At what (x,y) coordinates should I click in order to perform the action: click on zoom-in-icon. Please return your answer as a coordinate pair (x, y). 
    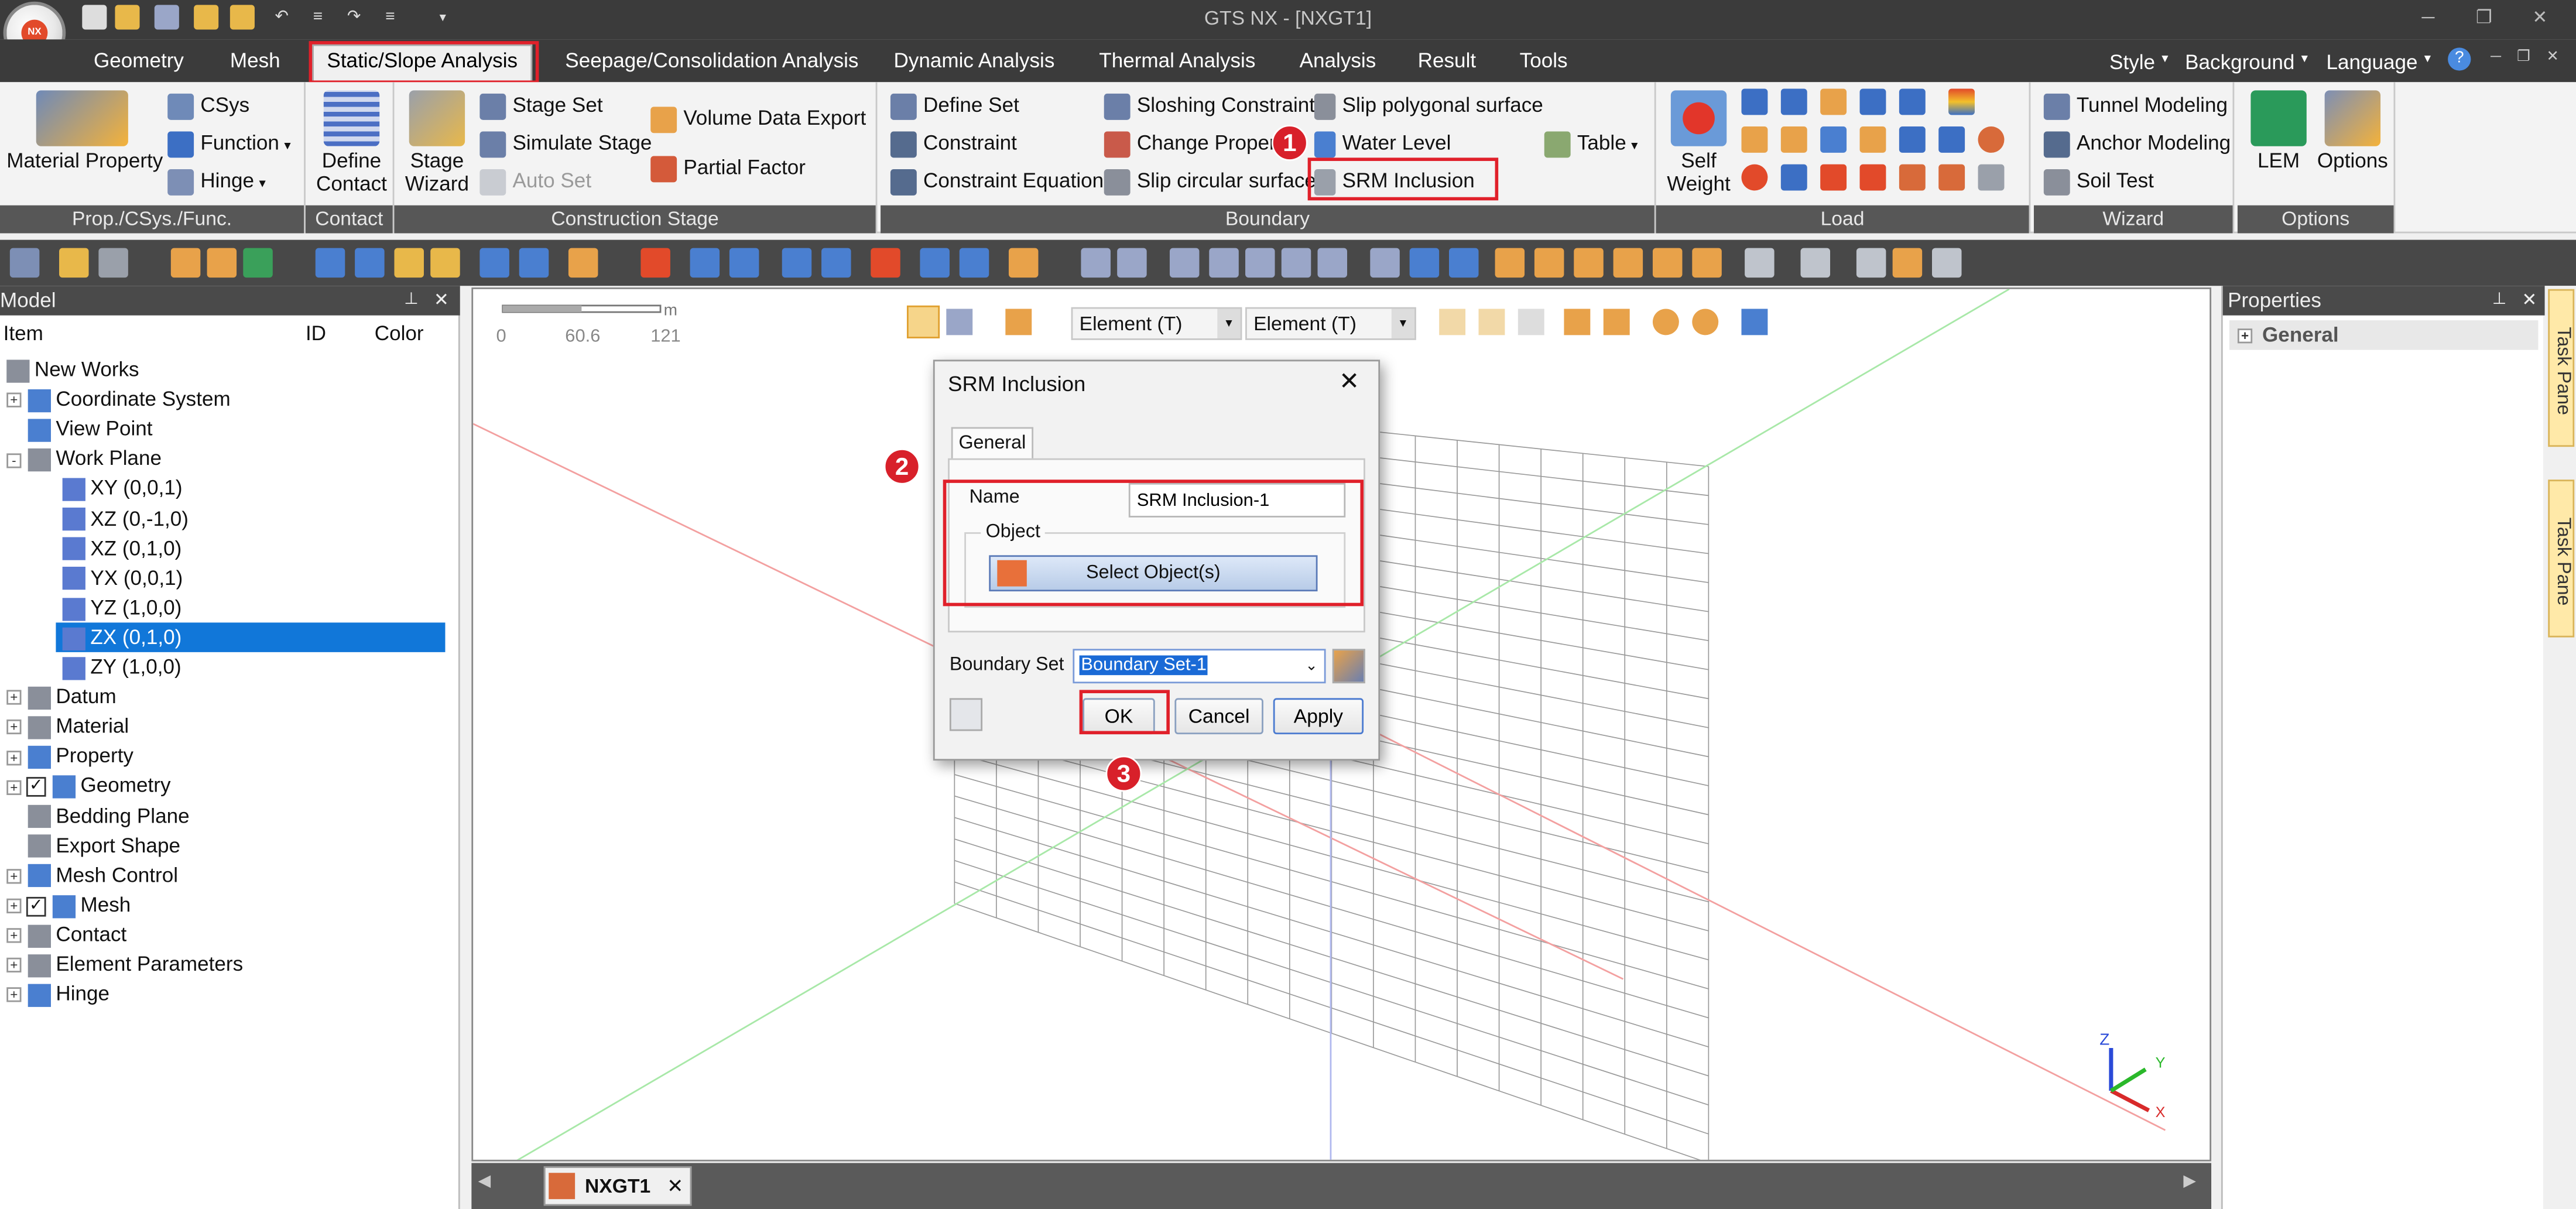
    Looking at the image, I should click on (1096, 263).